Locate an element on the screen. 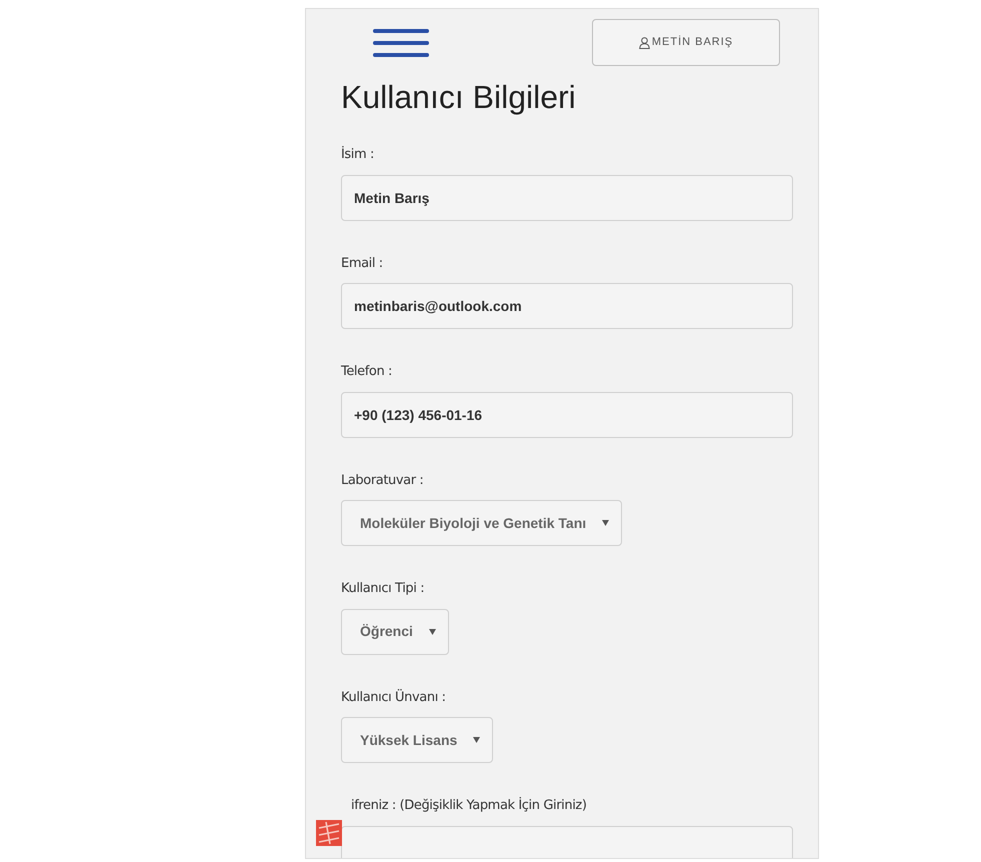 This screenshot has height=862, width=981. menu-icon is located at coordinates (401, 42).